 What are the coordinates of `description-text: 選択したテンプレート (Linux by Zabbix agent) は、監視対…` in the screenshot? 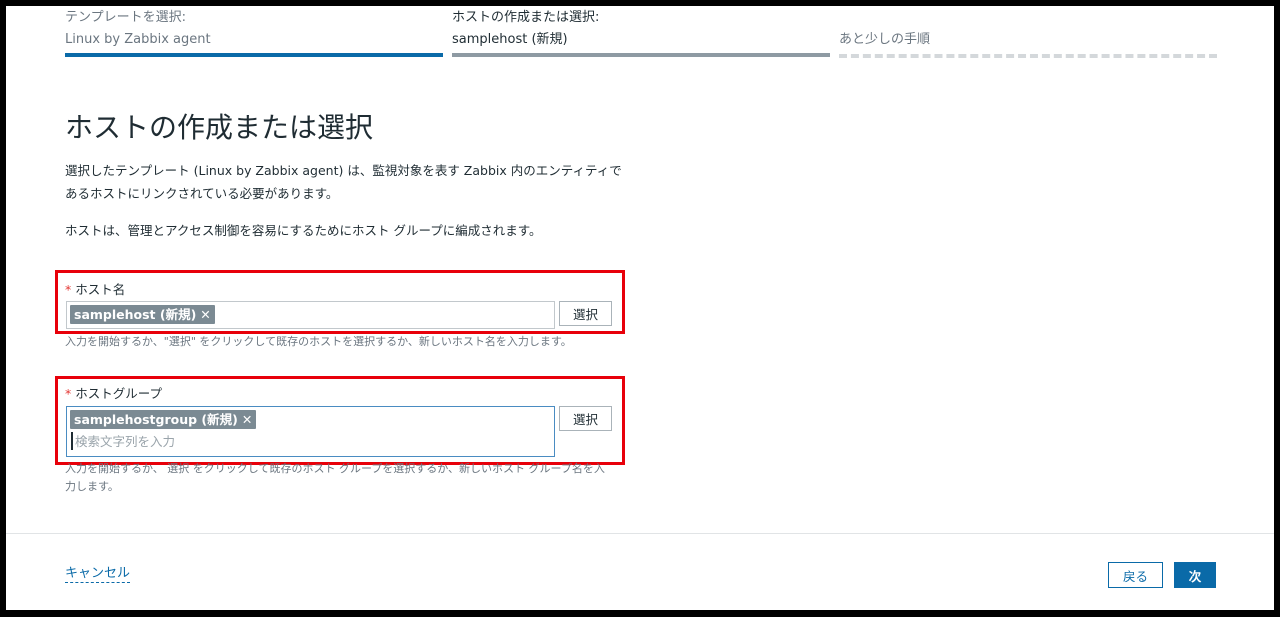 It's located at (343, 182).